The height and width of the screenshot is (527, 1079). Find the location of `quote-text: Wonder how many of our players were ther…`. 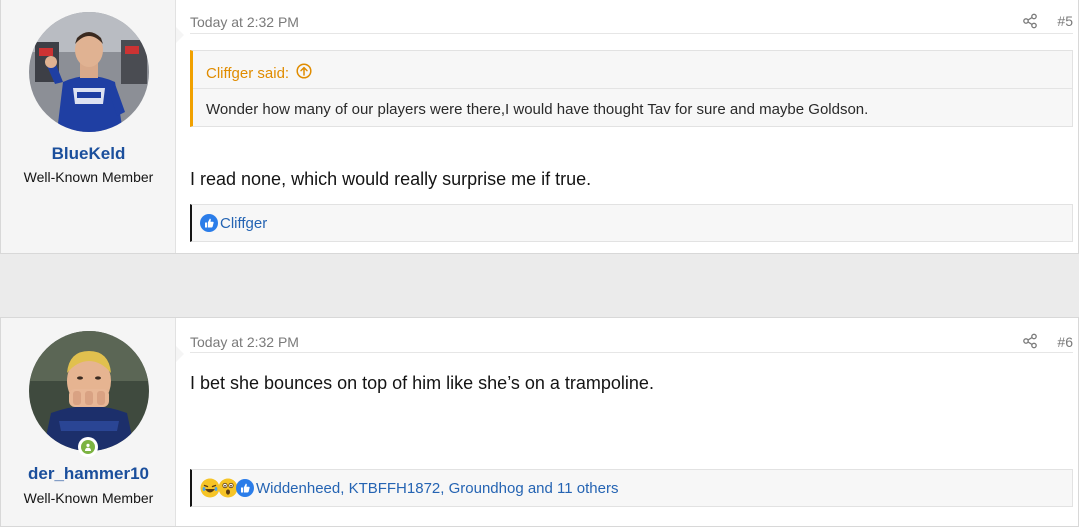

quote-text: Wonder how many of our players were ther… is located at coordinates (537, 109).